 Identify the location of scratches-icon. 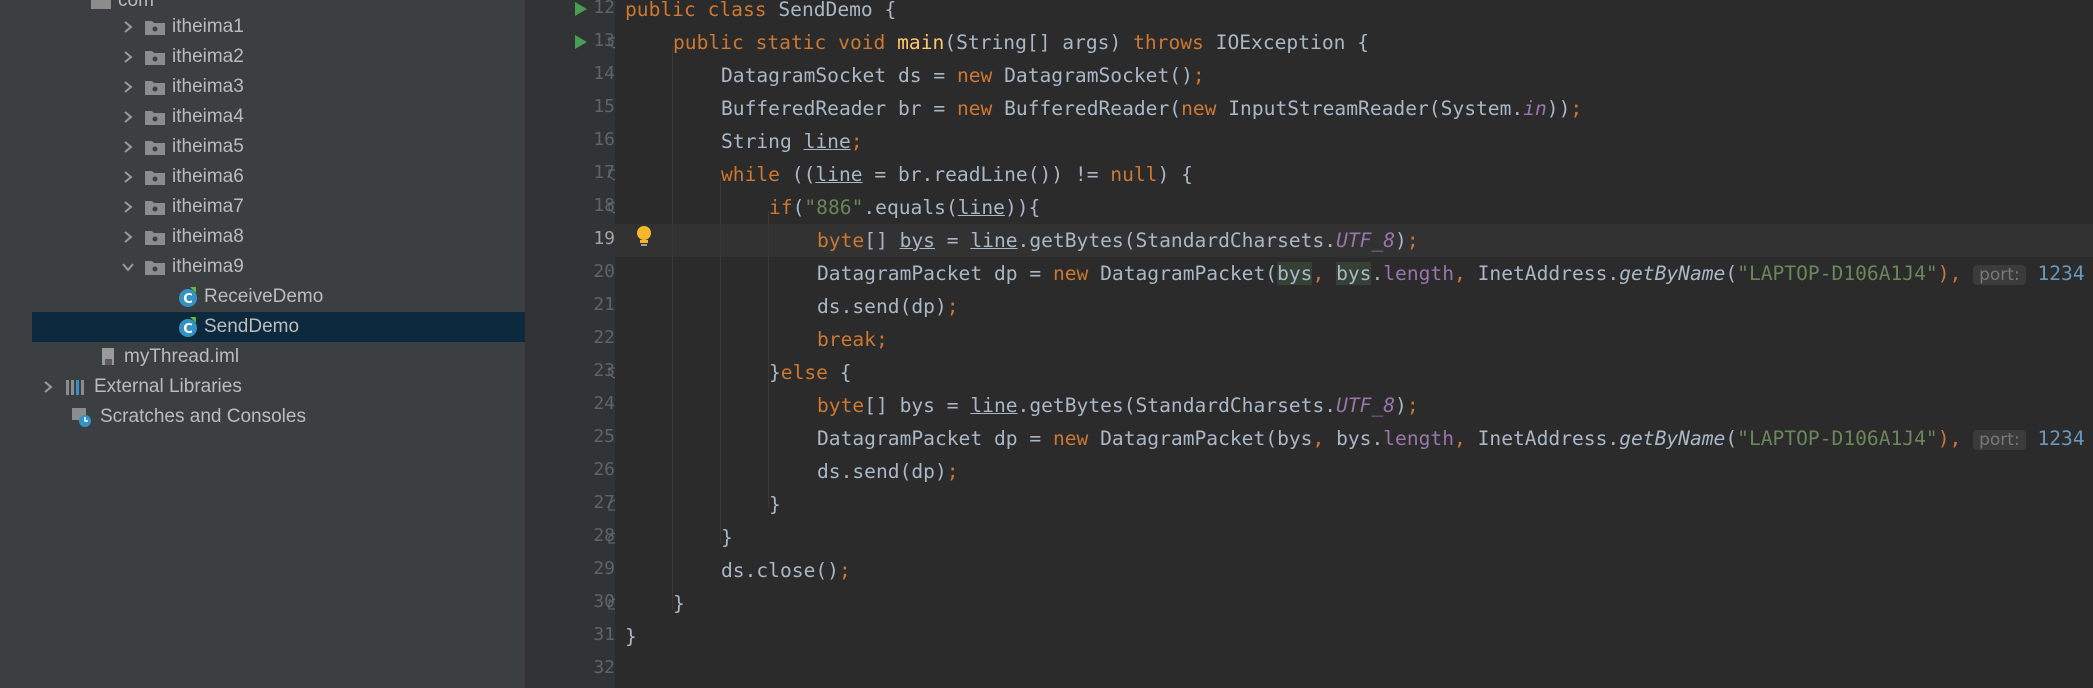
(82, 417).